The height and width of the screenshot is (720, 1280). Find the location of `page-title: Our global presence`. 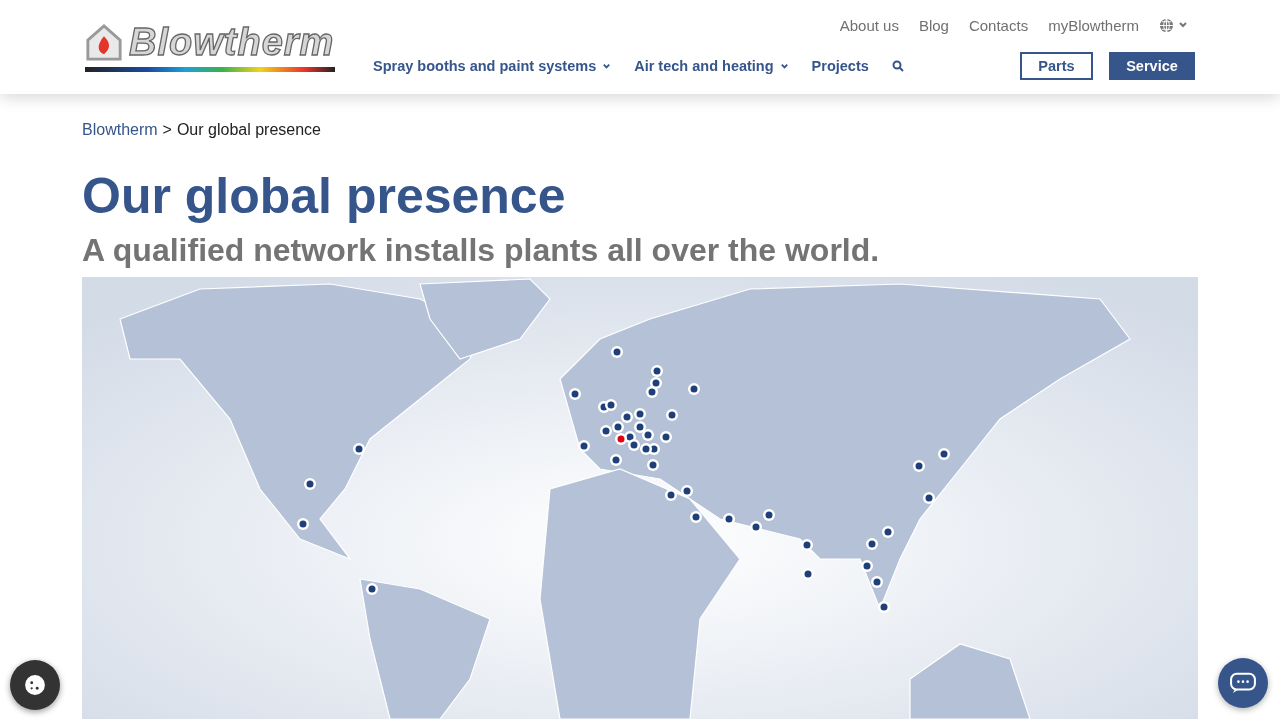

page-title: Our global presence is located at coordinates (324, 196).